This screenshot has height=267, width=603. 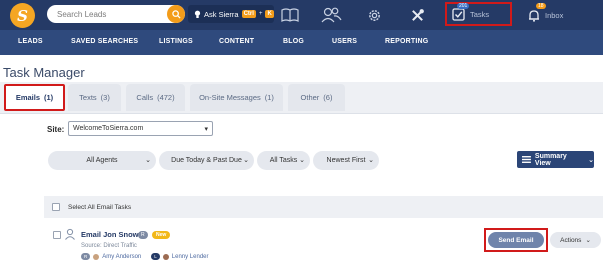 What do you see at coordinates (230, 97) in the screenshot?
I see `tab-on-site-messages-label: On-Site Messages` at bounding box center [230, 97].